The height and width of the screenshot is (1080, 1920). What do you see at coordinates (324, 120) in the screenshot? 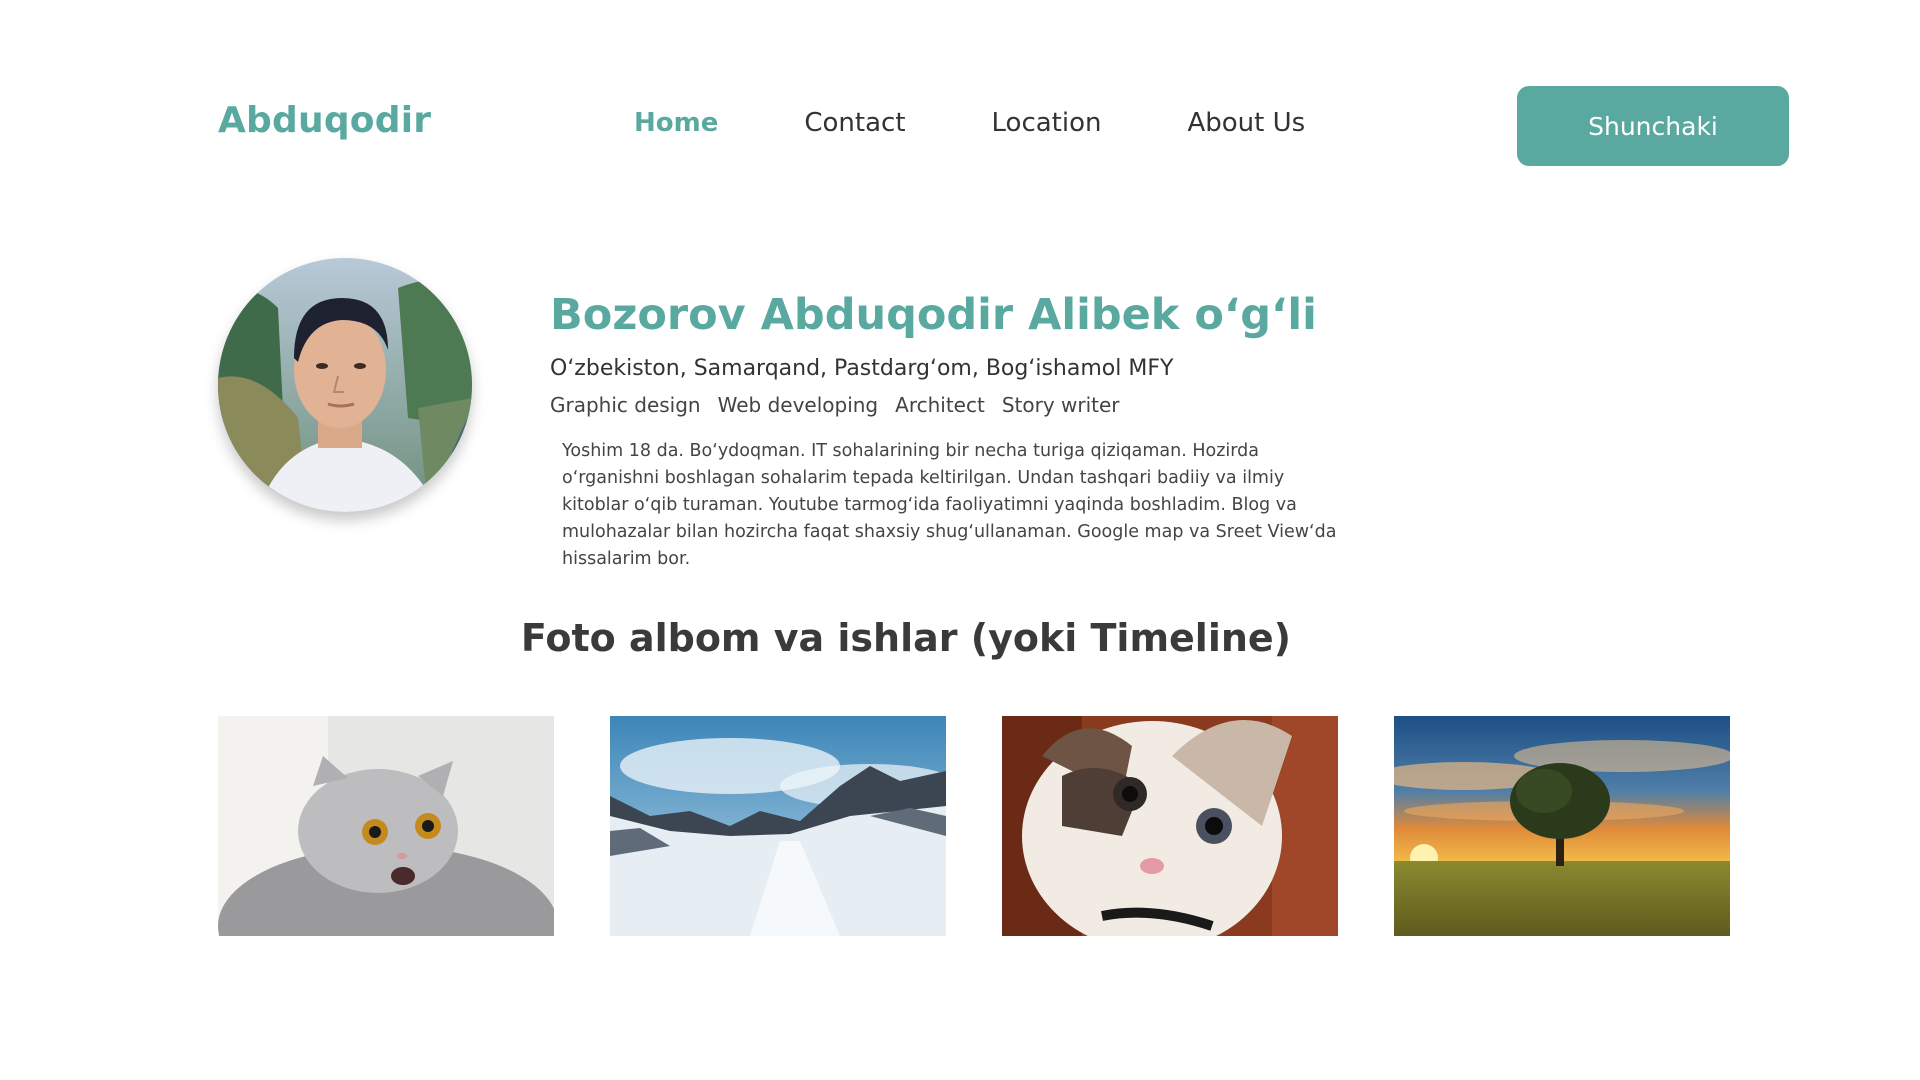
I see `site-logo: Abduqodir` at bounding box center [324, 120].